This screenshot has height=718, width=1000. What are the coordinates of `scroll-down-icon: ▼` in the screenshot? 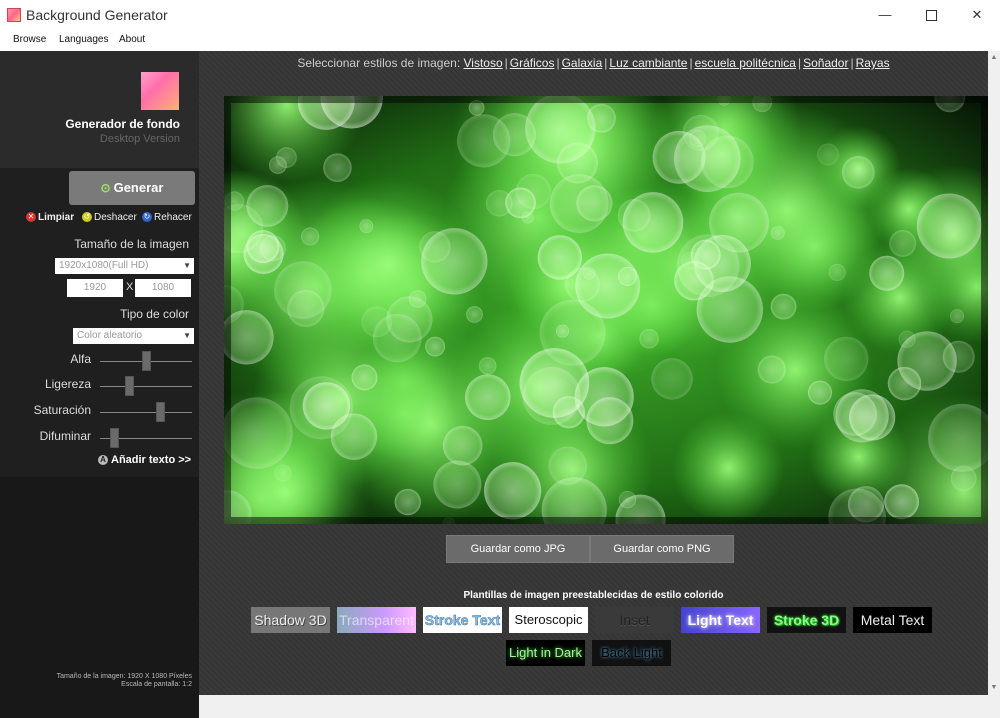 It's located at (994, 688).